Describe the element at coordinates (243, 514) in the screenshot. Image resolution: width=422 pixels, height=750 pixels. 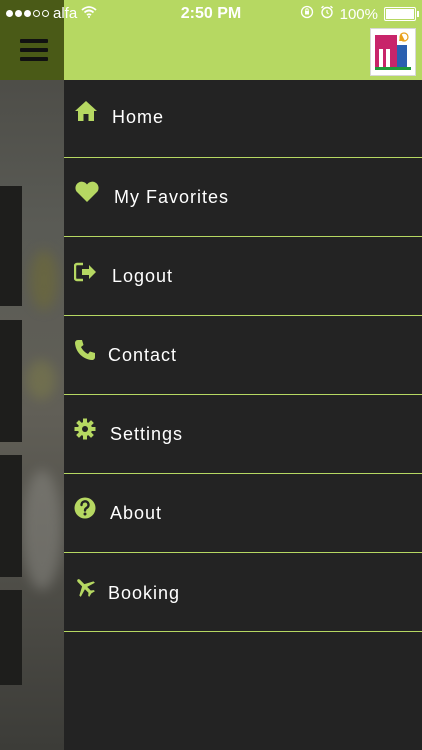
I see `menu-item-about: About` at that location.